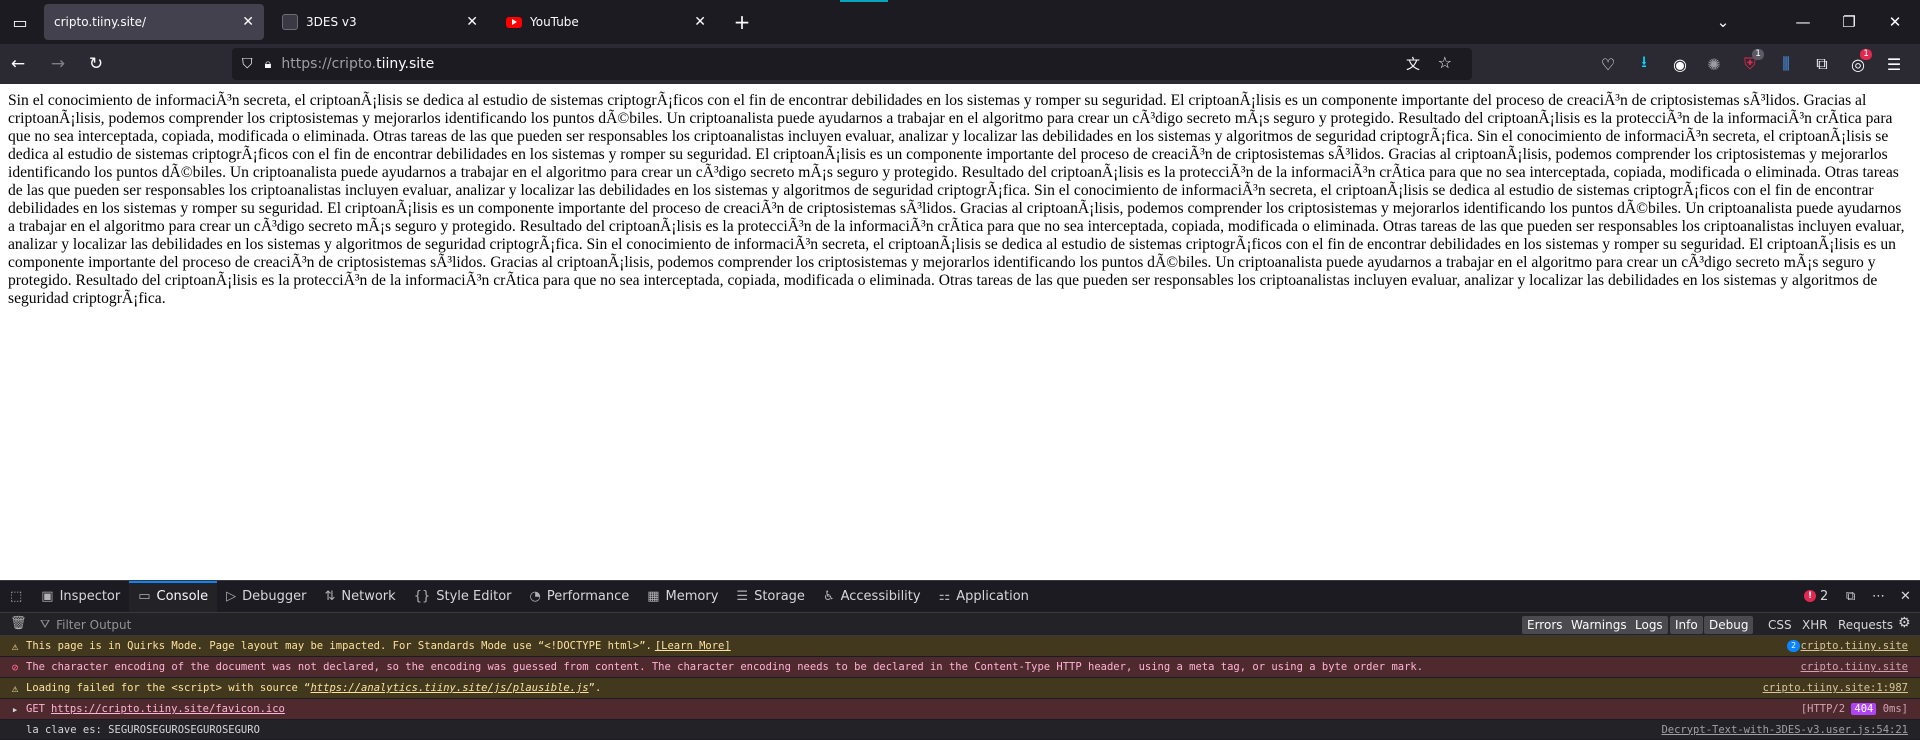 This screenshot has width=1920, height=740. I want to click on tab-label: cripto.tiiny.site/, so click(100, 22).